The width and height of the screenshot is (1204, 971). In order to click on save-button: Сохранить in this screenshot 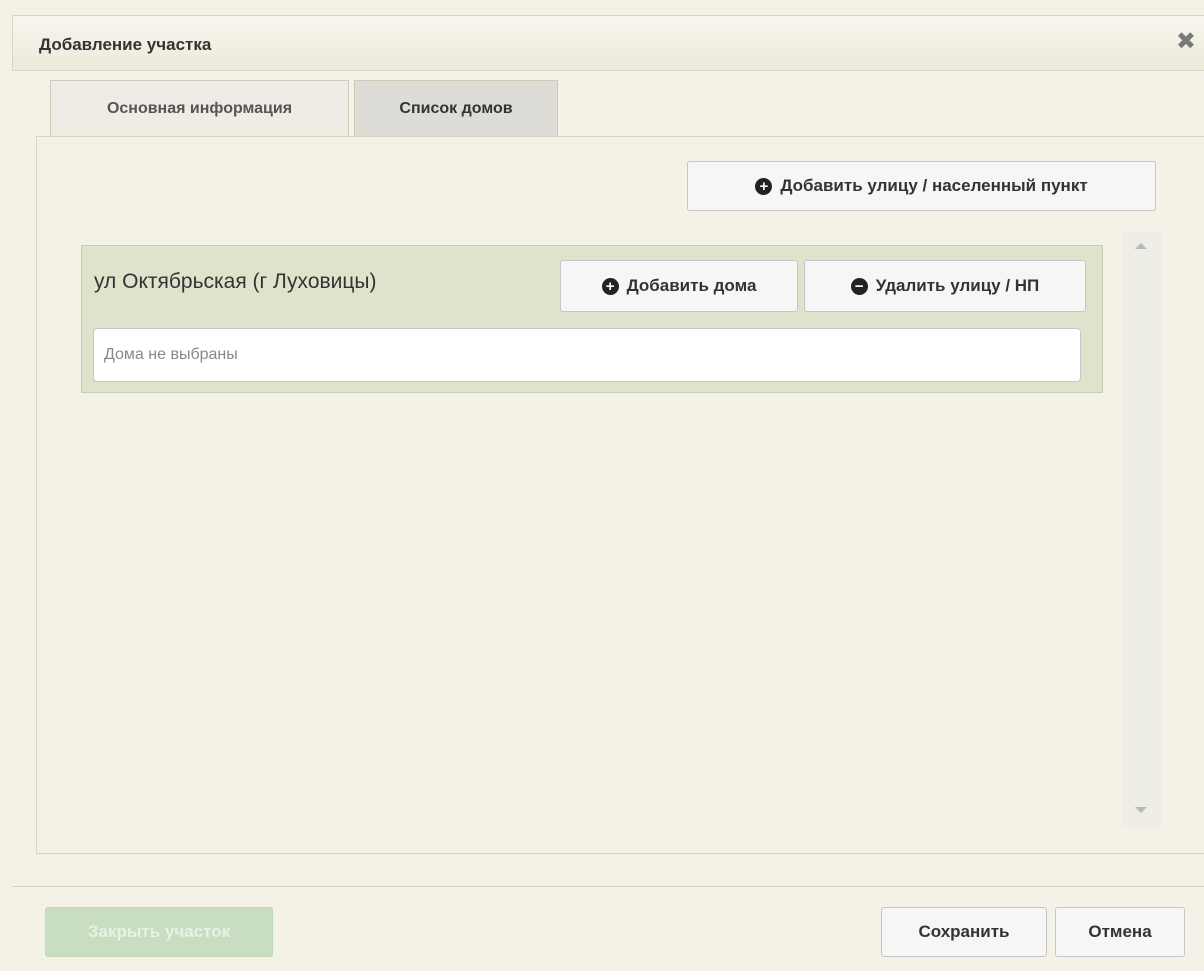, I will do `click(964, 932)`.